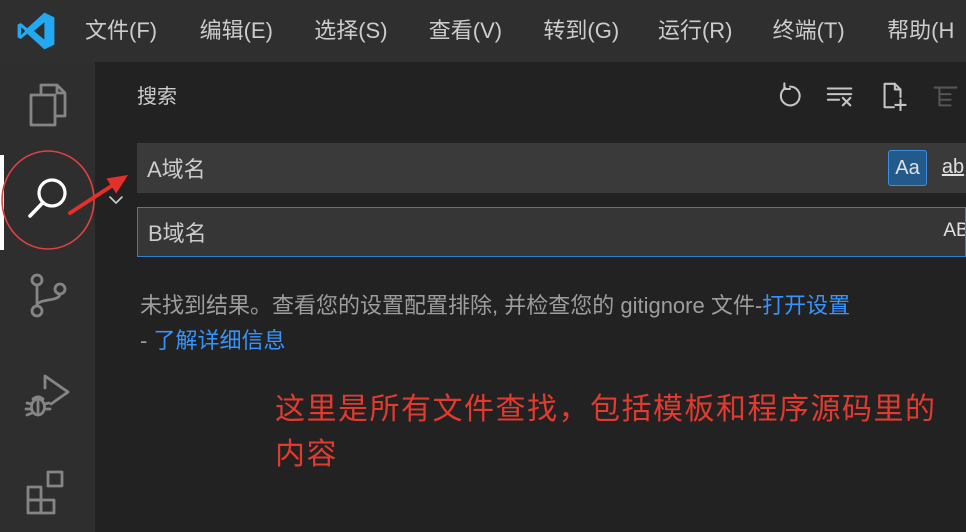  What do you see at coordinates (451, 305) in the screenshot?
I see `no-results-text: 未找到结果。查看您的设置配置排除, 并检查您的 gitignore 文件-` at bounding box center [451, 305].